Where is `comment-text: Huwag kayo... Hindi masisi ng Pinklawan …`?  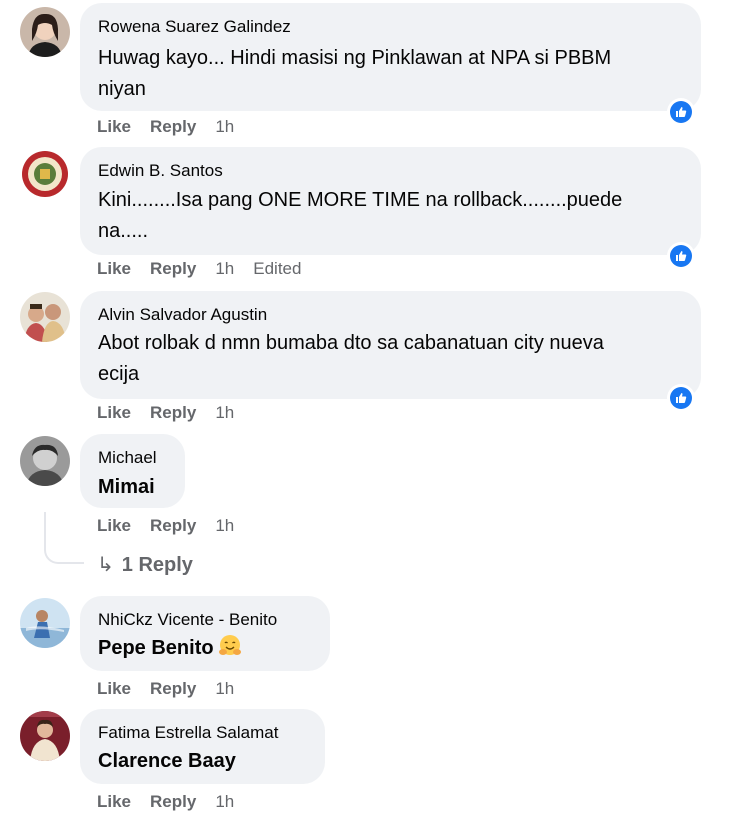 comment-text: Huwag kayo... Hindi masisi ng Pinklawan … is located at coordinates (355, 73).